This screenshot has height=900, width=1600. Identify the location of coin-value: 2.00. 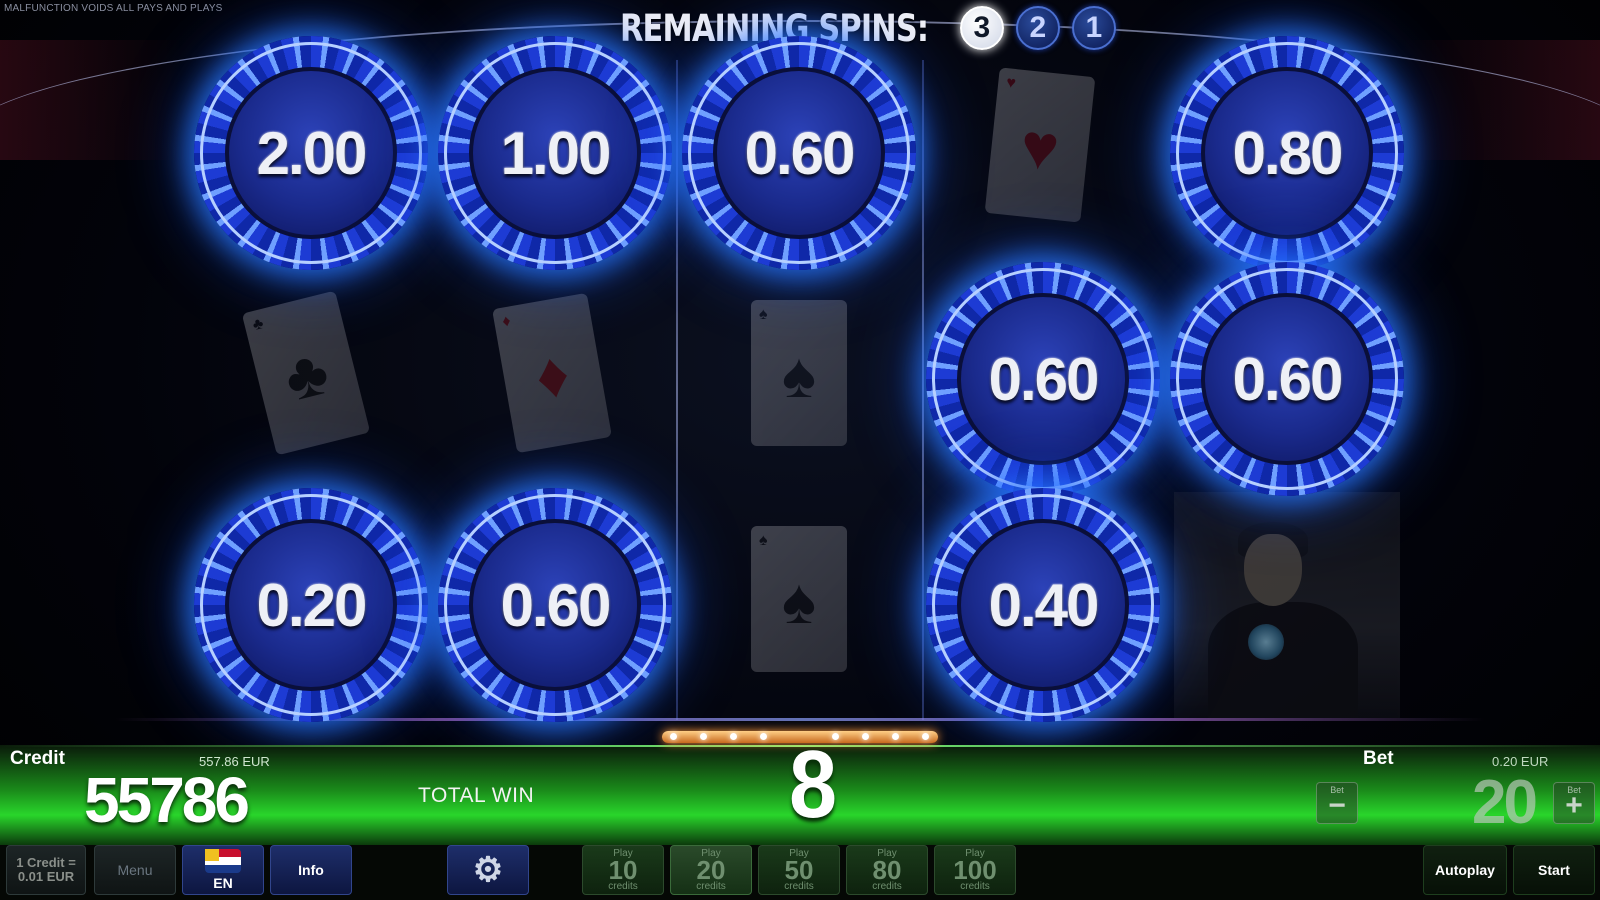
(312, 153).